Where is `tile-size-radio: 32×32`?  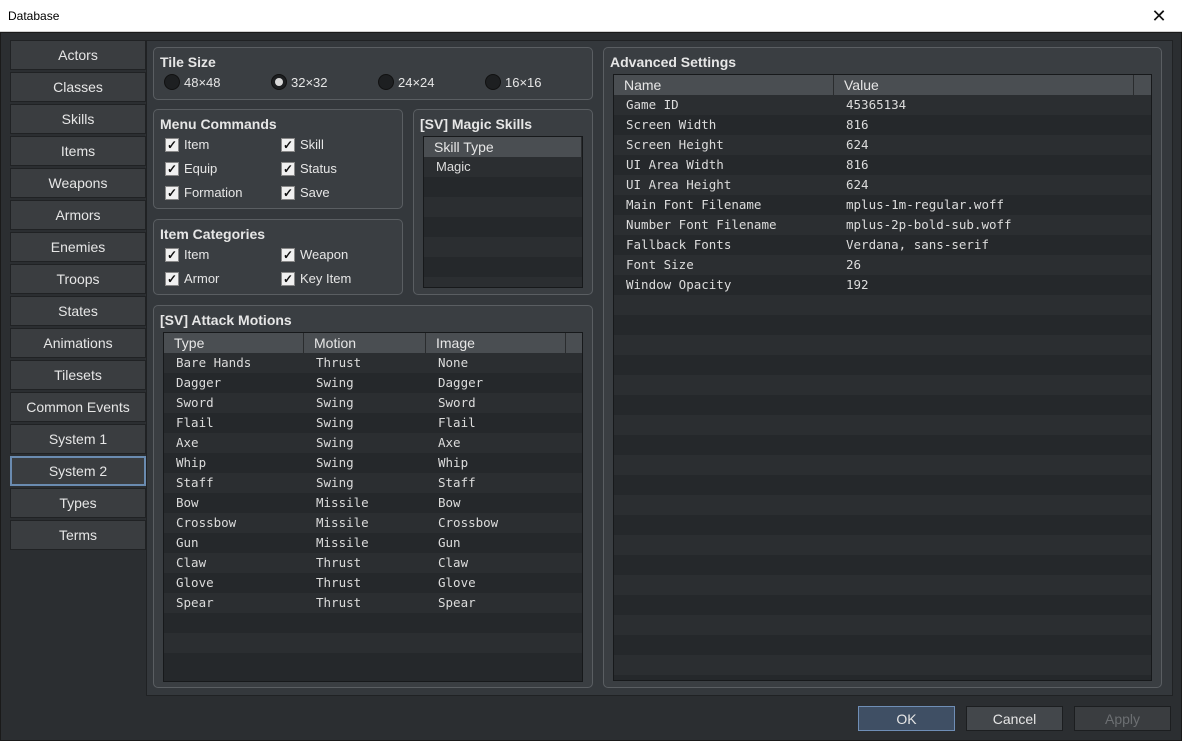
tile-size-radio: 32×32 is located at coordinates (324, 82).